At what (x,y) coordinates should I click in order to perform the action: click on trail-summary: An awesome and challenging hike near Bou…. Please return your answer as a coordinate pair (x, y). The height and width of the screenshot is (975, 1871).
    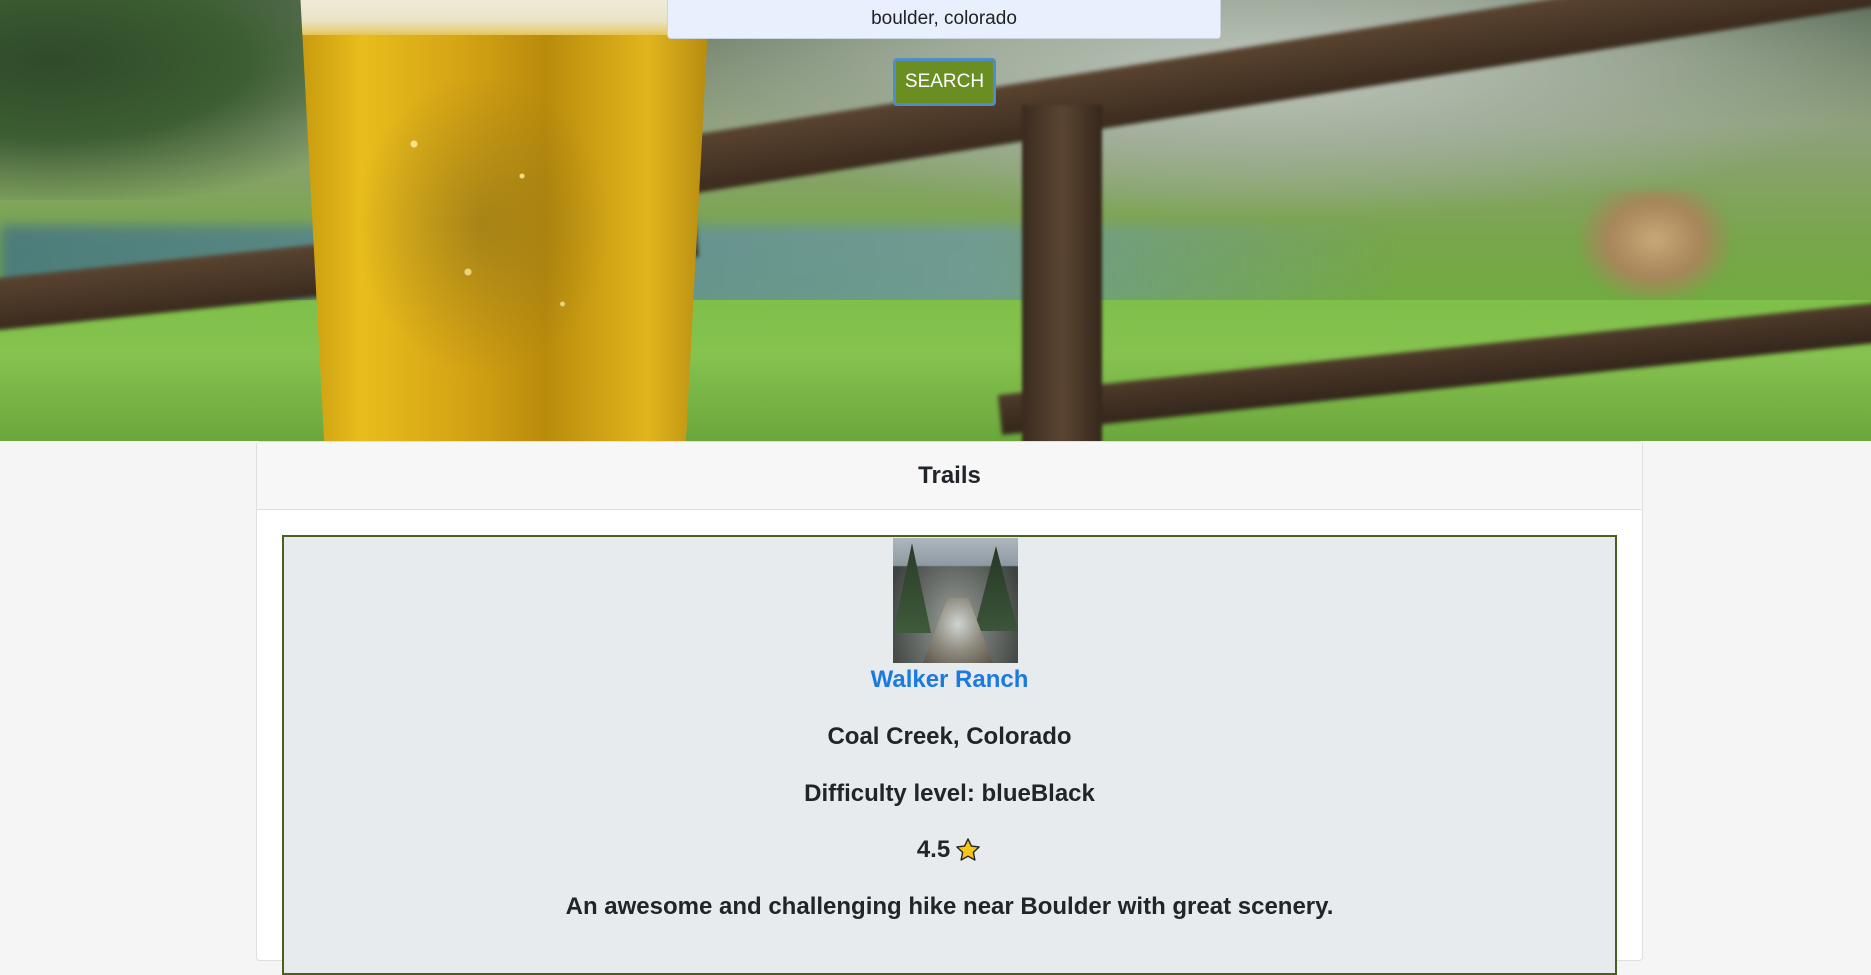
    Looking at the image, I should click on (949, 906).